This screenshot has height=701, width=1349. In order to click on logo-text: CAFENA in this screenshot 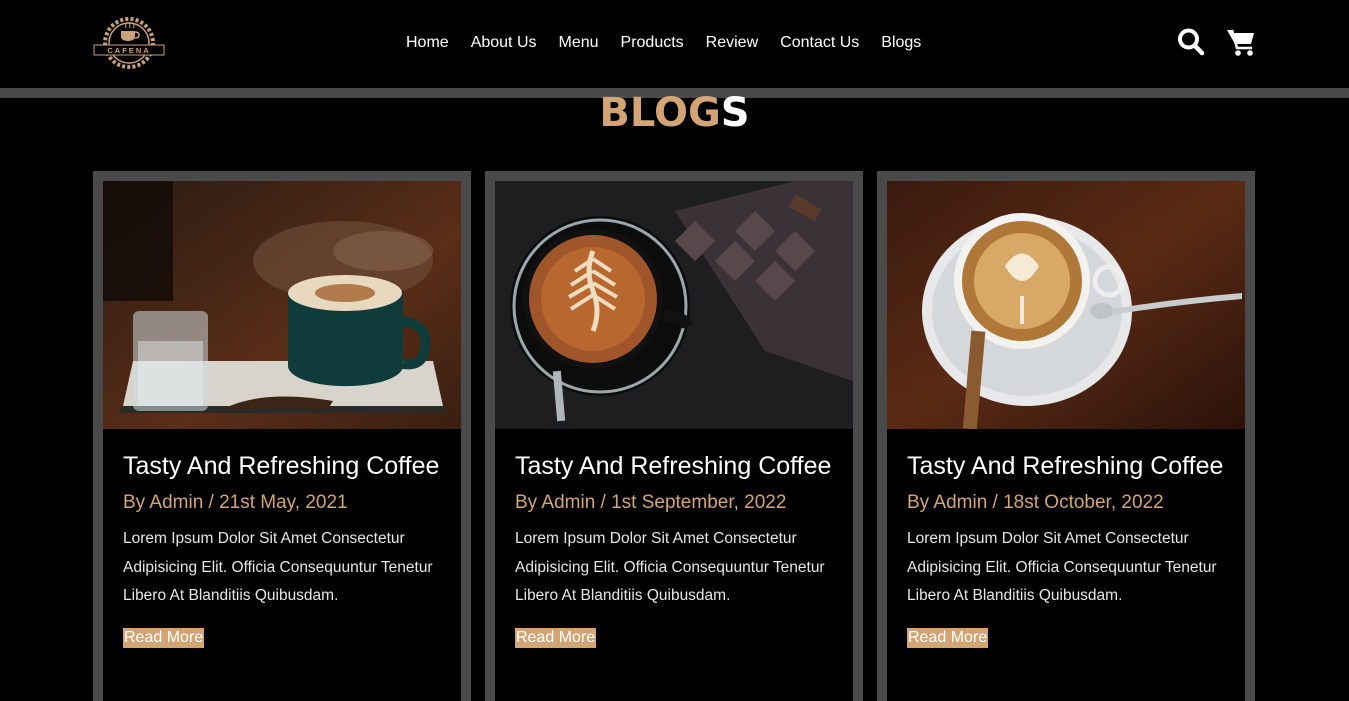, I will do `click(128, 50)`.